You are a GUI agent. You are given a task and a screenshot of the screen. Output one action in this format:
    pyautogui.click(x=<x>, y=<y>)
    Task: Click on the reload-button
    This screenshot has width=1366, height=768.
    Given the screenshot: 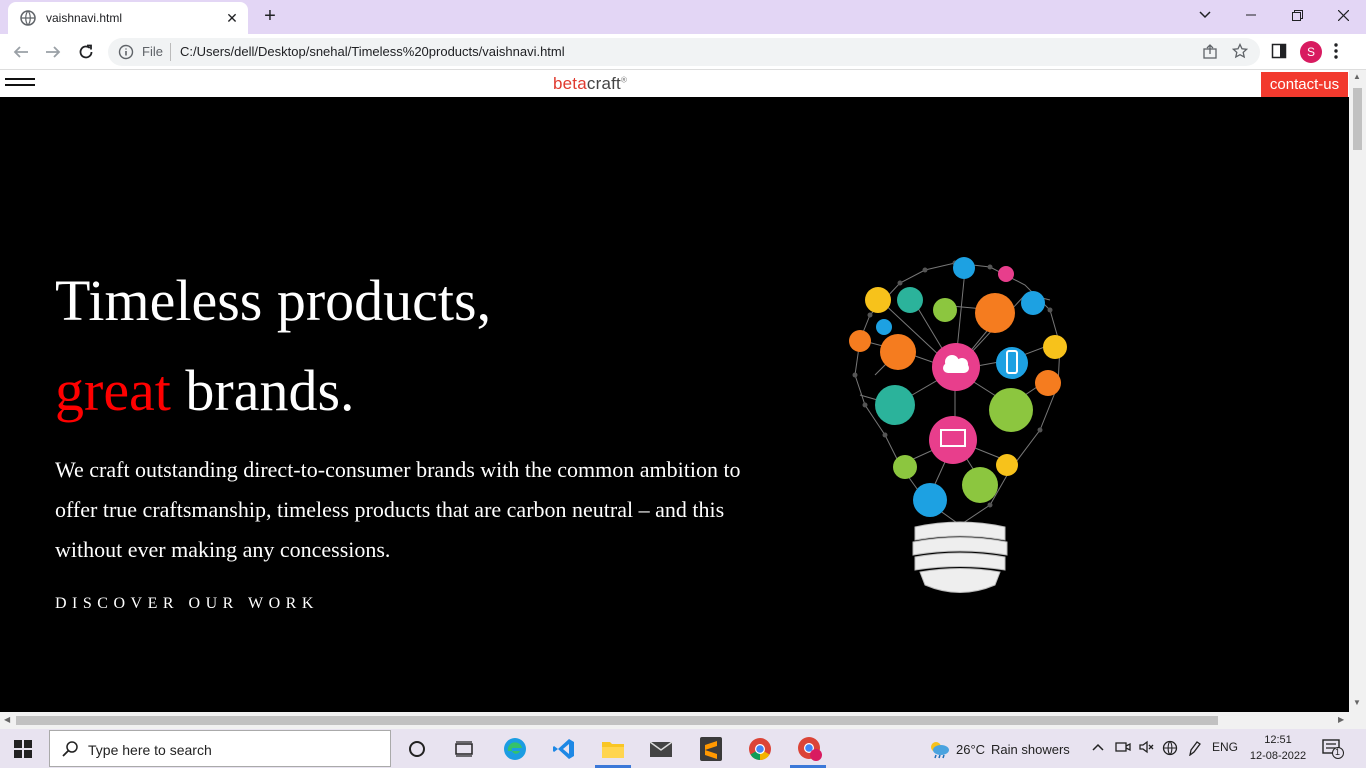 What is the action you would take?
    pyautogui.click(x=86, y=52)
    